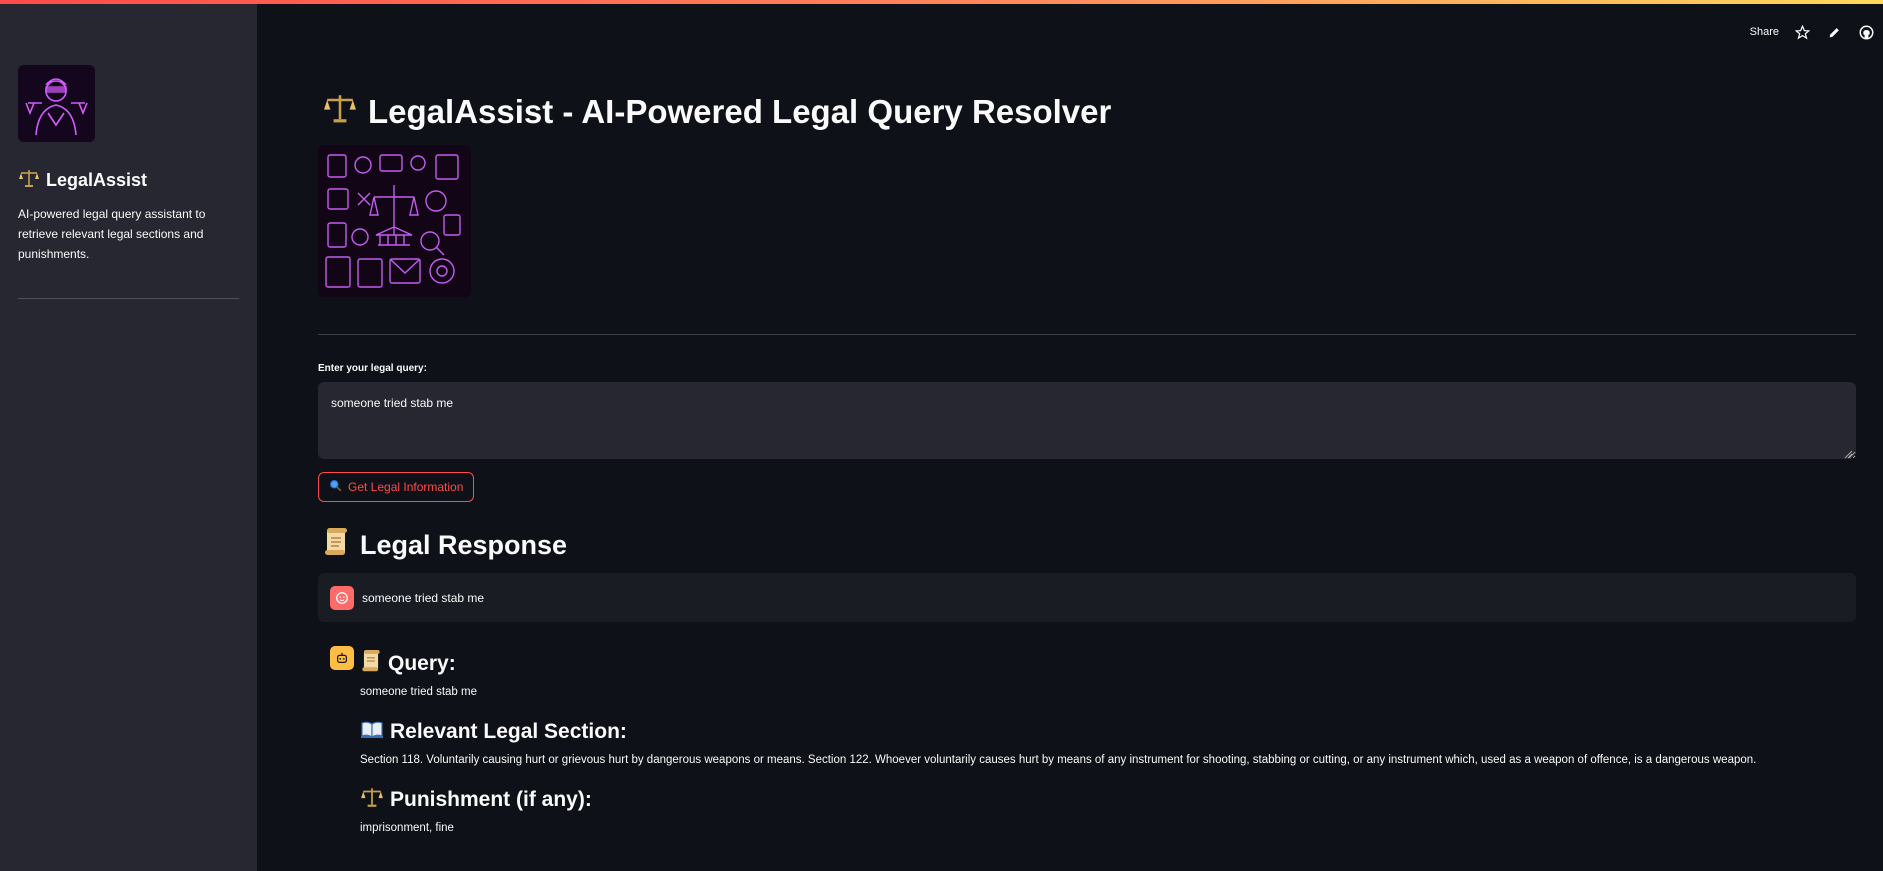  I want to click on query-heading-text: Query:, so click(422, 663).